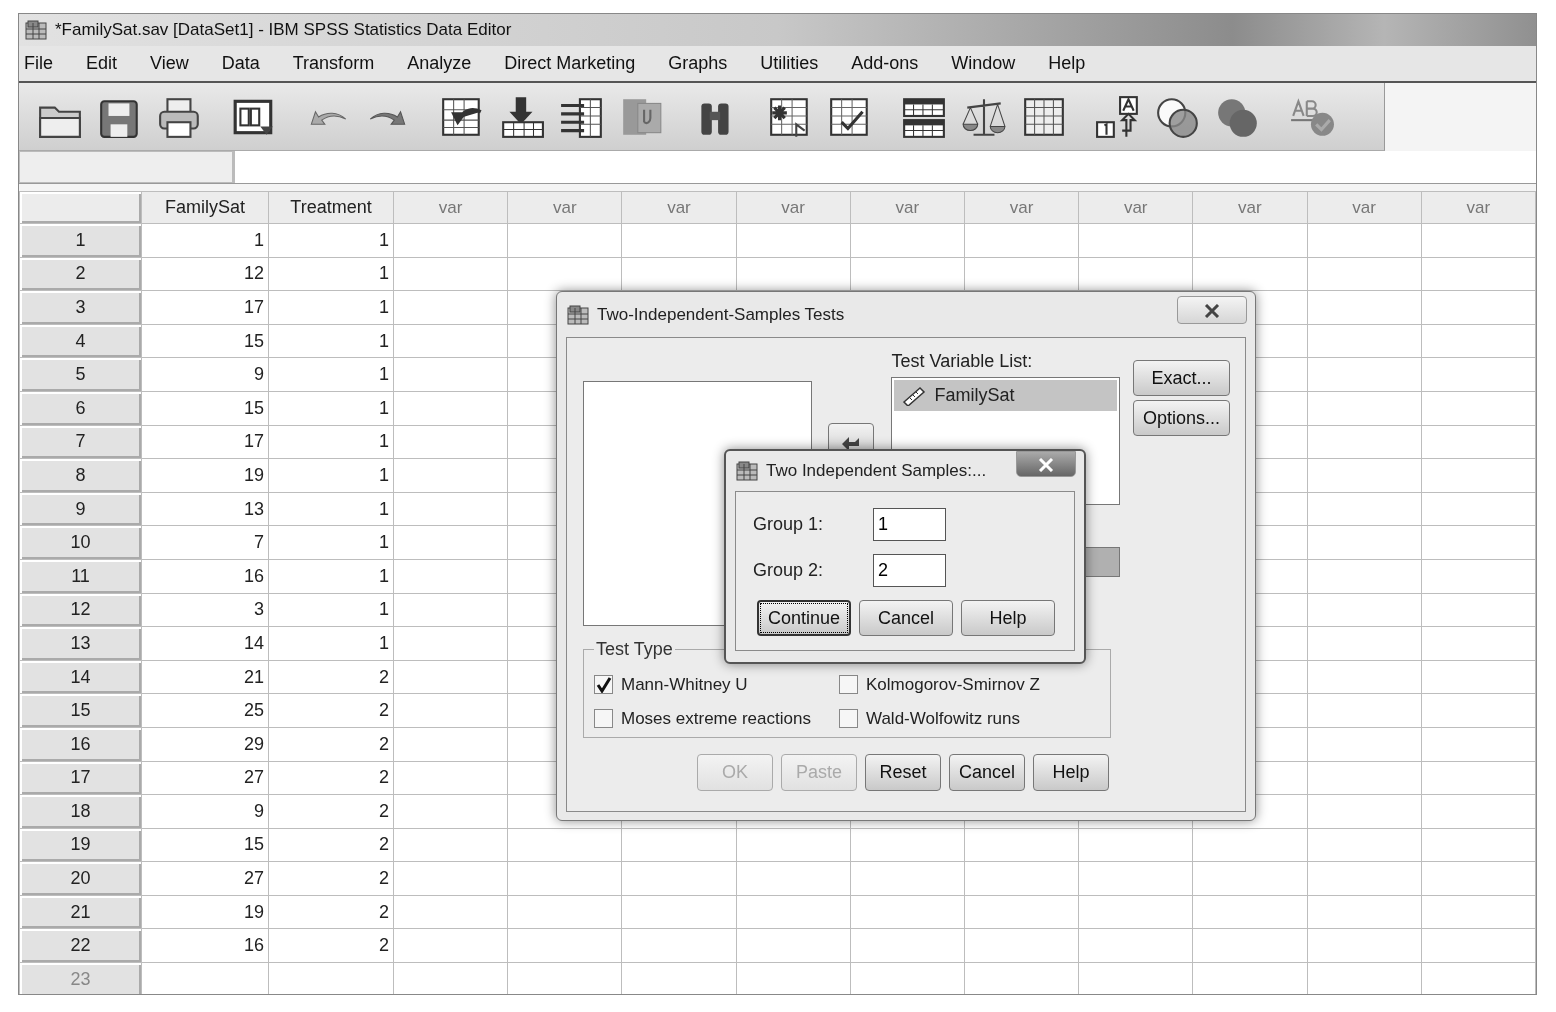 The image size is (1556, 1012). What do you see at coordinates (80, 811) in the screenshot?
I see `row-header: 18` at bounding box center [80, 811].